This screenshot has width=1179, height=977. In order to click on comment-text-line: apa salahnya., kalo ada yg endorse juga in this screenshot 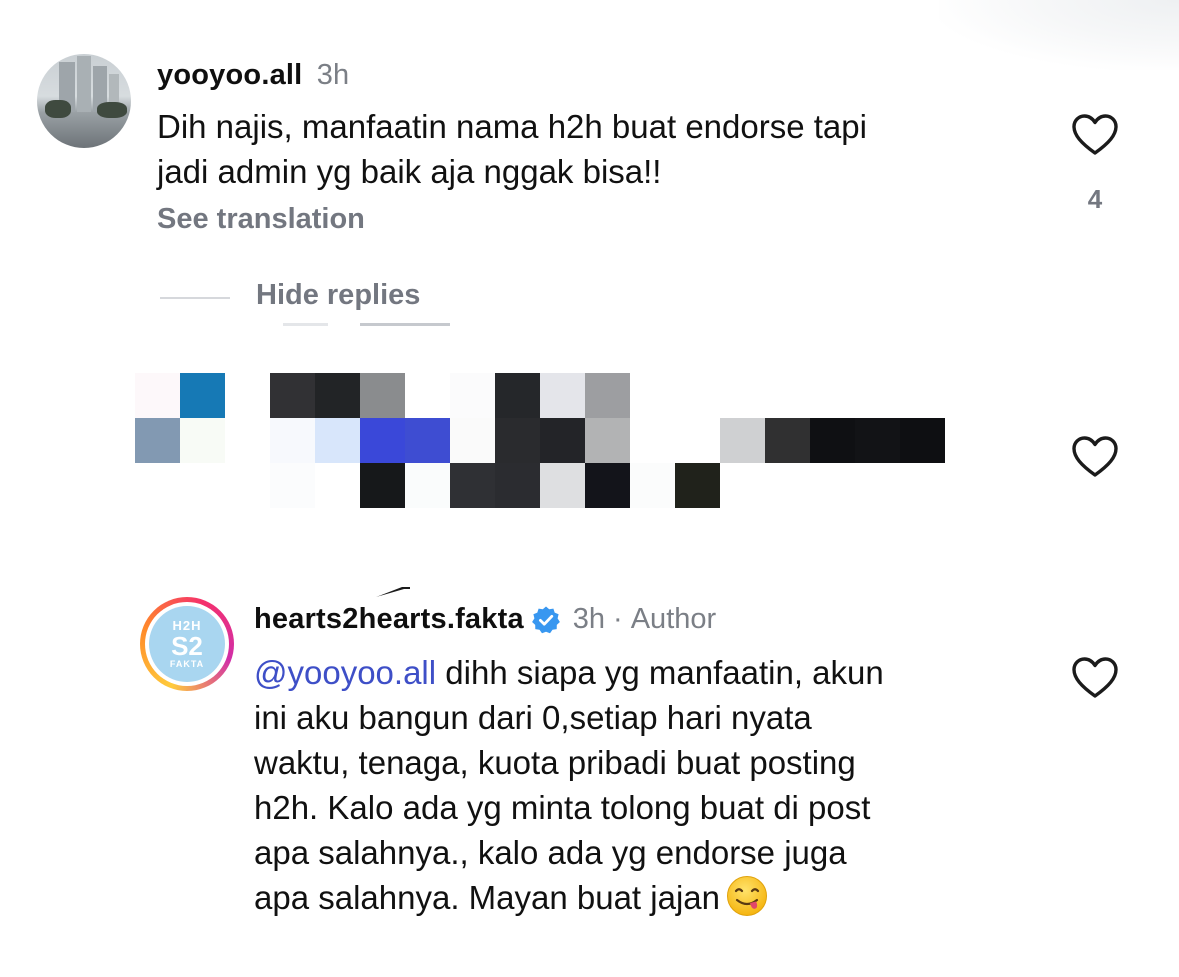, I will do `click(550, 852)`.